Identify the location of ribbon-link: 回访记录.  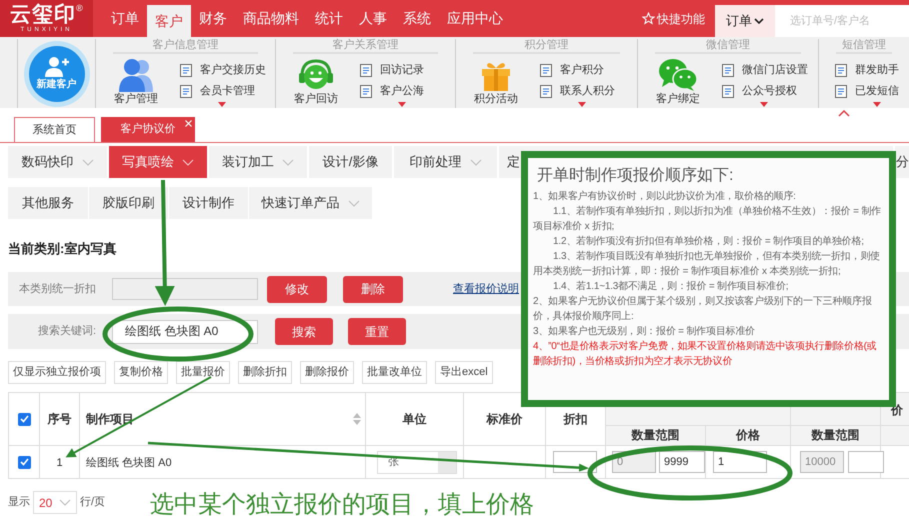
(392, 70).